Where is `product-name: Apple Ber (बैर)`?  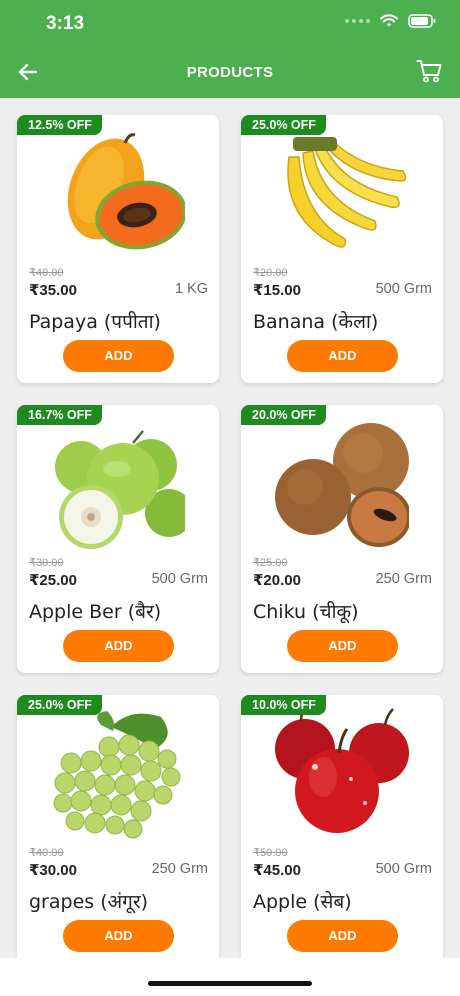
product-name: Apple Ber (बैर) is located at coordinates (95, 612).